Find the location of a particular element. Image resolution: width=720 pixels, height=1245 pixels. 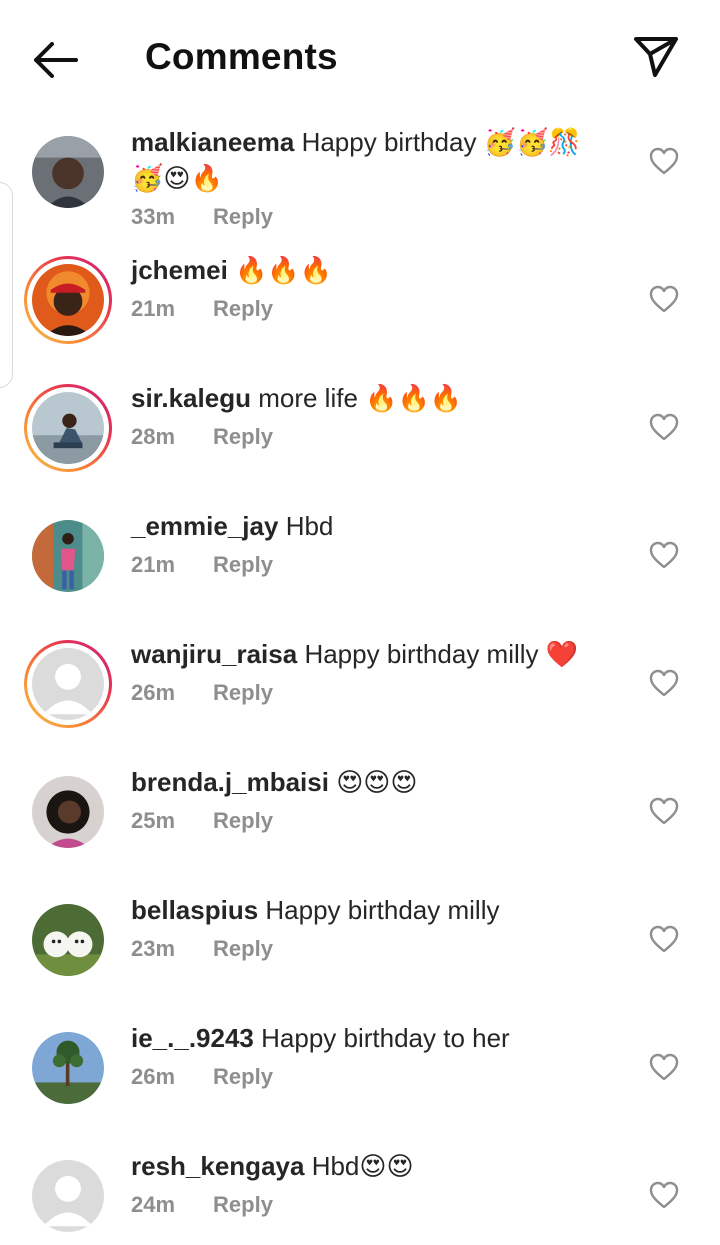

comment-meta: 33m Reply is located at coordinates (202, 217).